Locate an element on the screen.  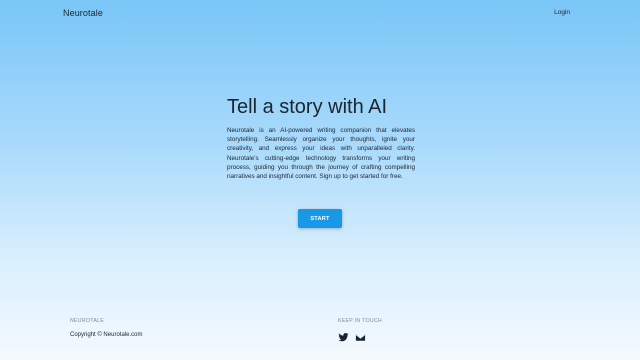
footer-brand-heading: NEUROTALE is located at coordinates (87, 321).